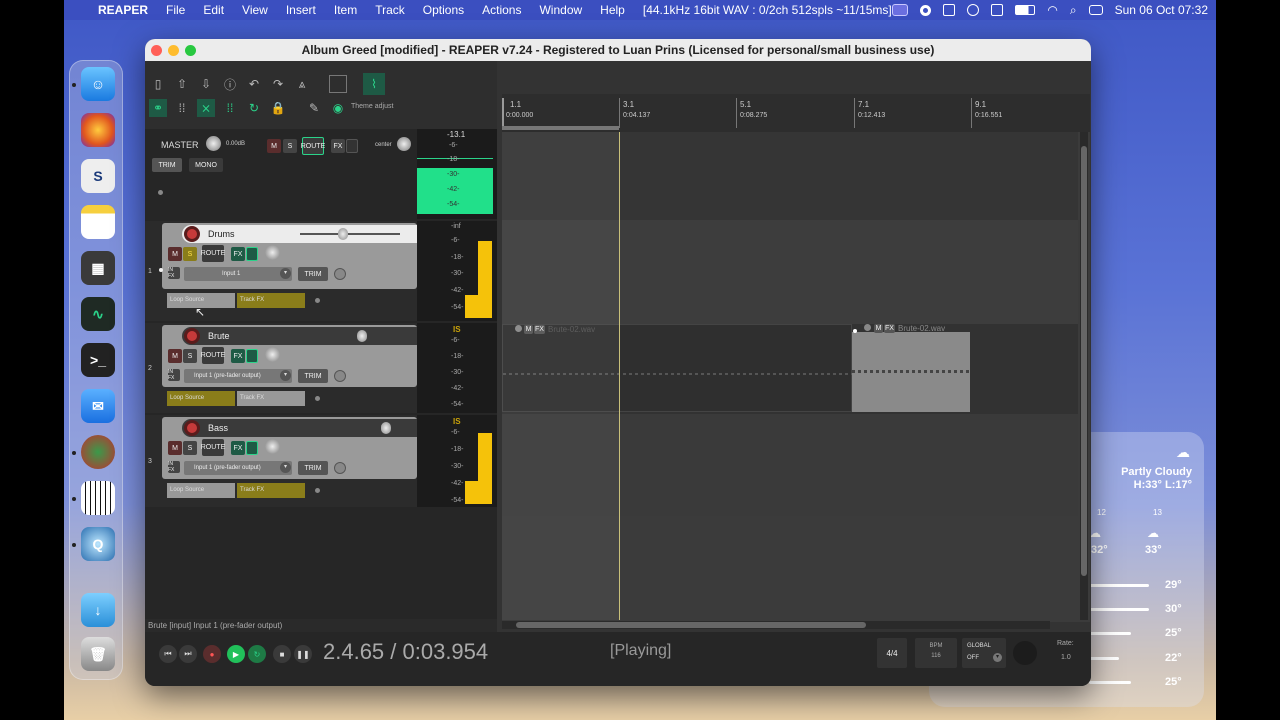 This screenshot has height=720, width=1280. What do you see at coordinates (167, 165) in the screenshot?
I see `master-trim-button: TRIM` at bounding box center [167, 165].